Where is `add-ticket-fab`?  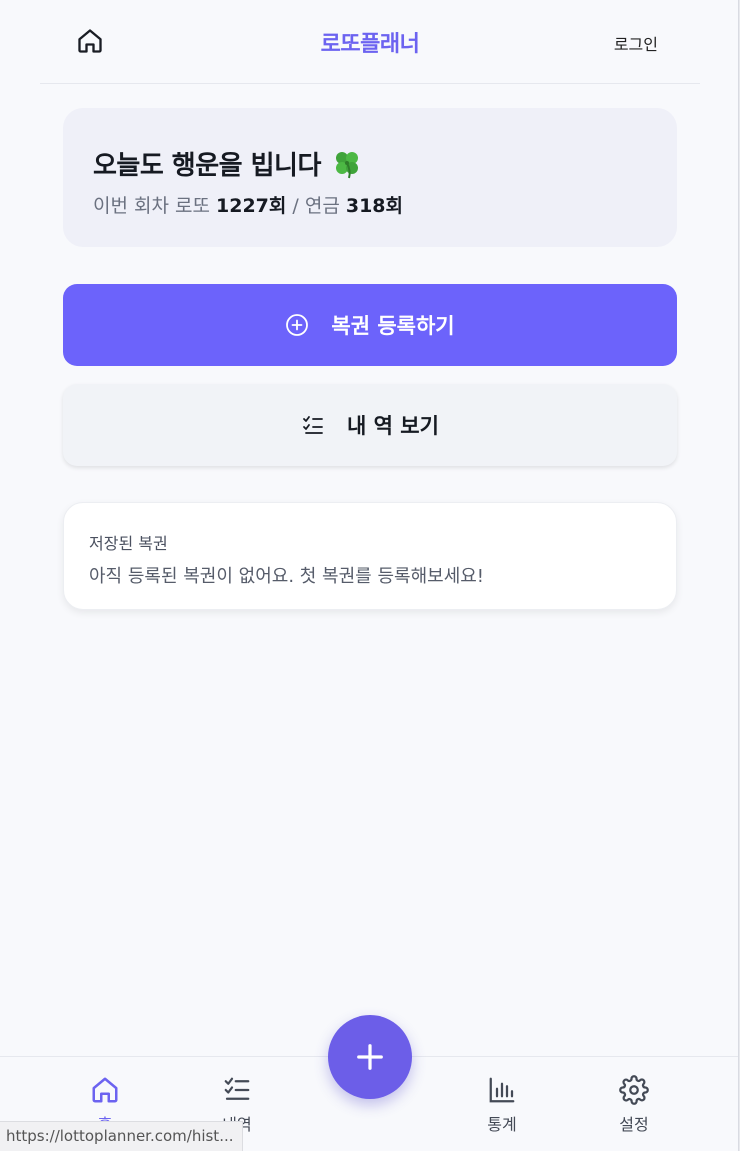 add-ticket-fab is located at coordinates (370, 1057).